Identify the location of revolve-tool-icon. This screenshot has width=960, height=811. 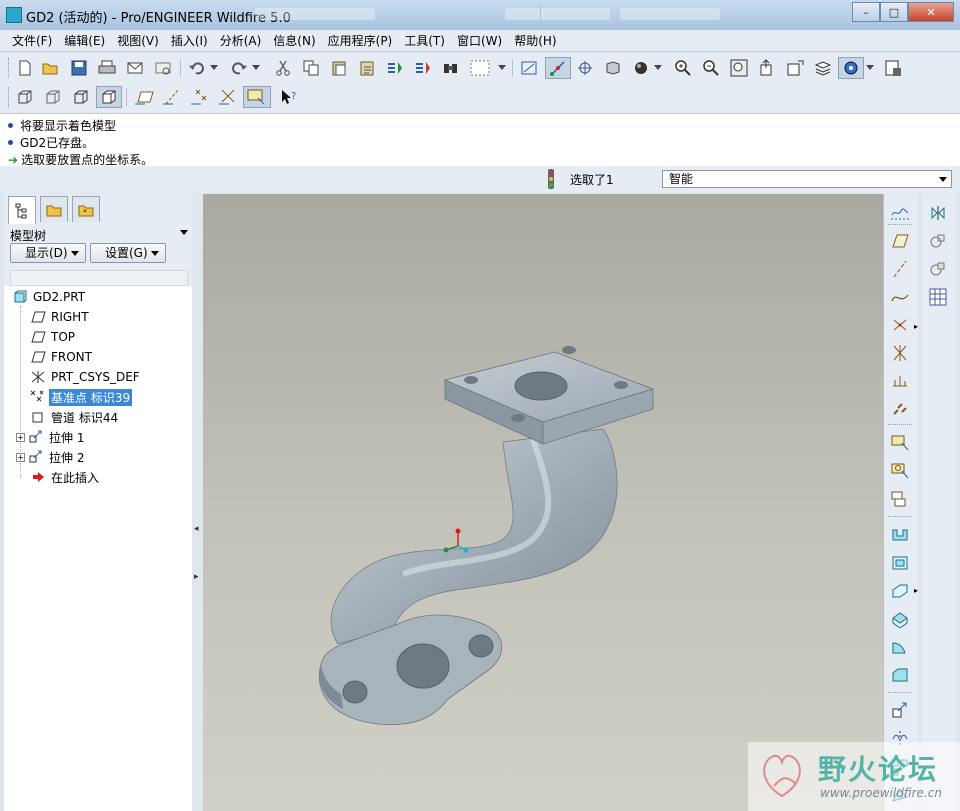
(900, 563).